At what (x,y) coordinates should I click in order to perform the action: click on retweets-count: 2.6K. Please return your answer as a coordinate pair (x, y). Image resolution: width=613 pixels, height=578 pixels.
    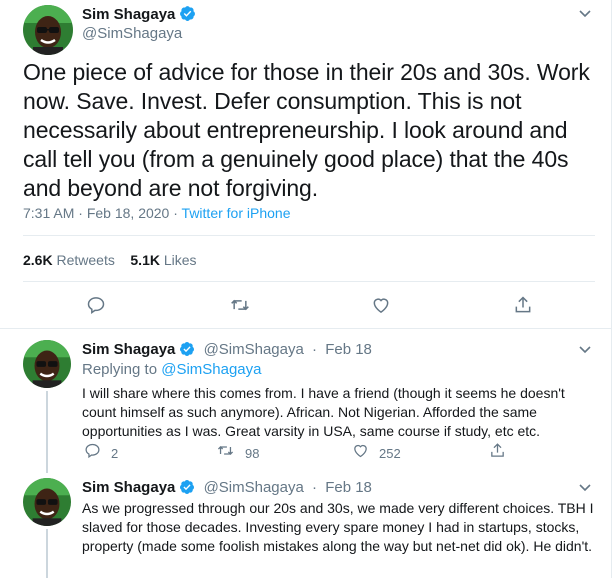
    Looking at the image, I should click on (38, 260).